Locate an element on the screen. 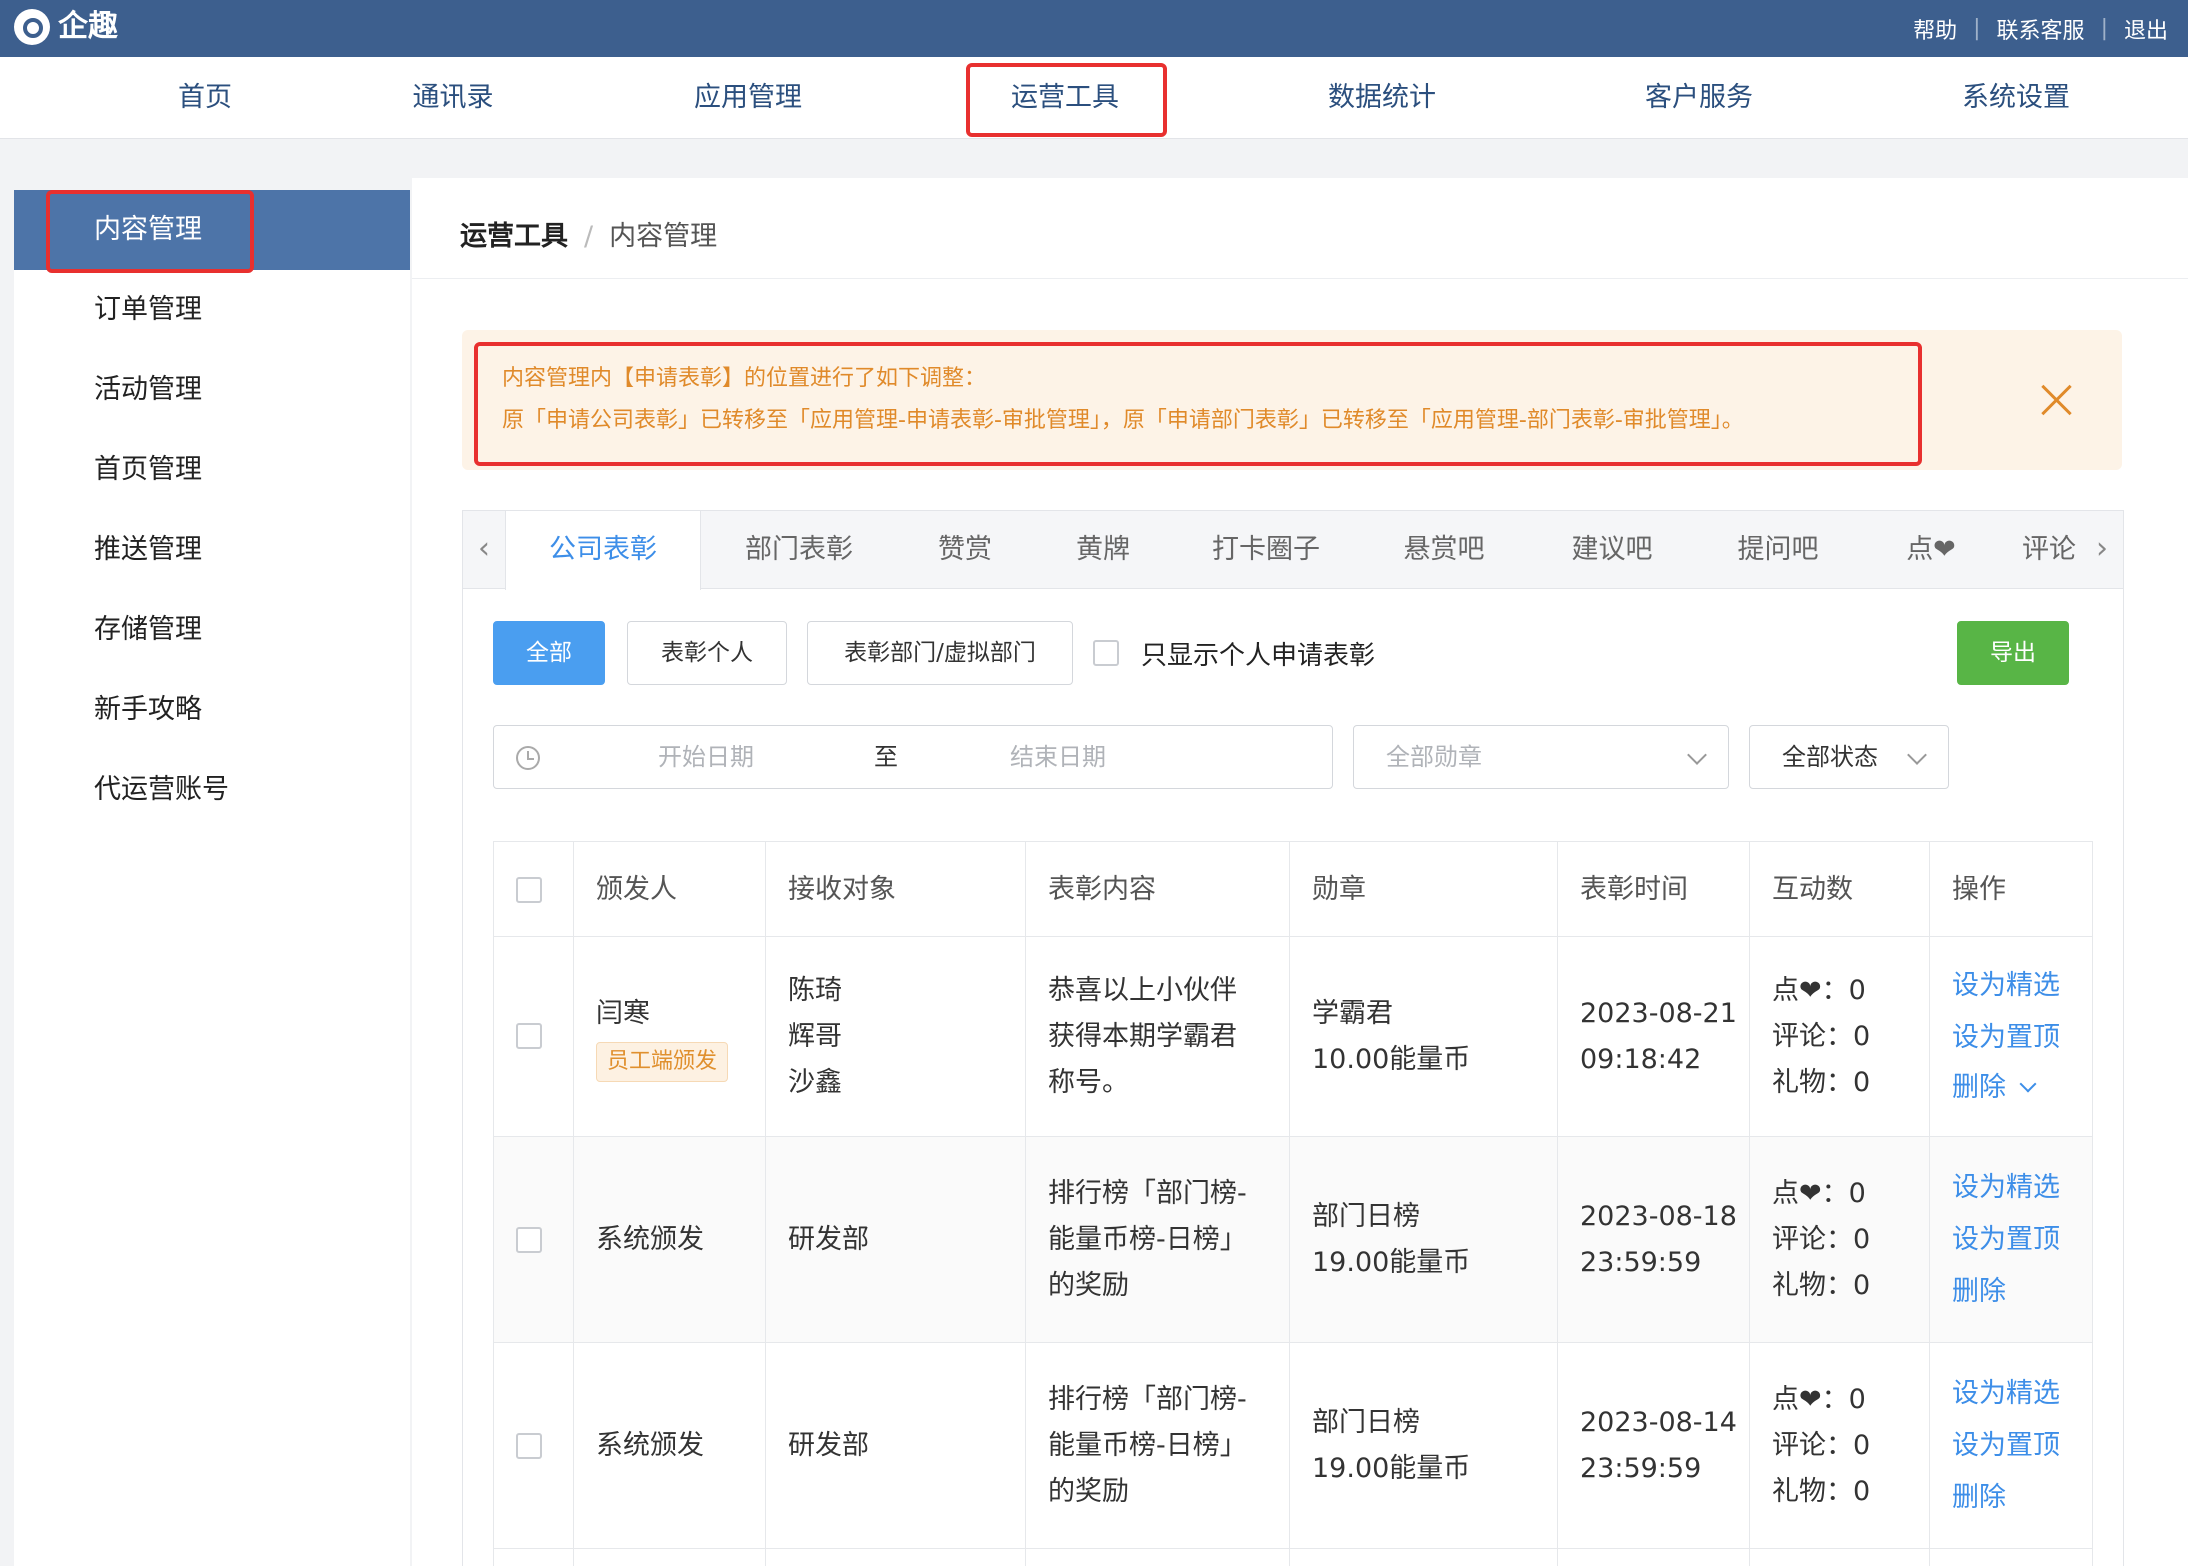 The image size is (2188, 1566). sidebar-item-agency-account: 代运营账号 is located at coordinates (212, 790).